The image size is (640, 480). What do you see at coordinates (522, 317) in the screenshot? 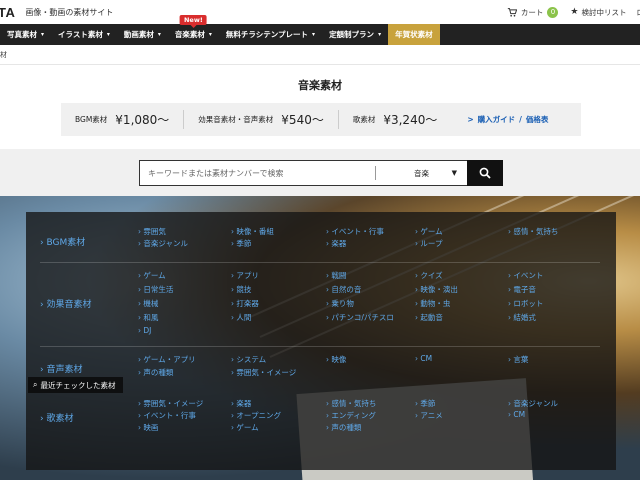
I see `category-link: 結婚式` at bounding box center [522, 317].